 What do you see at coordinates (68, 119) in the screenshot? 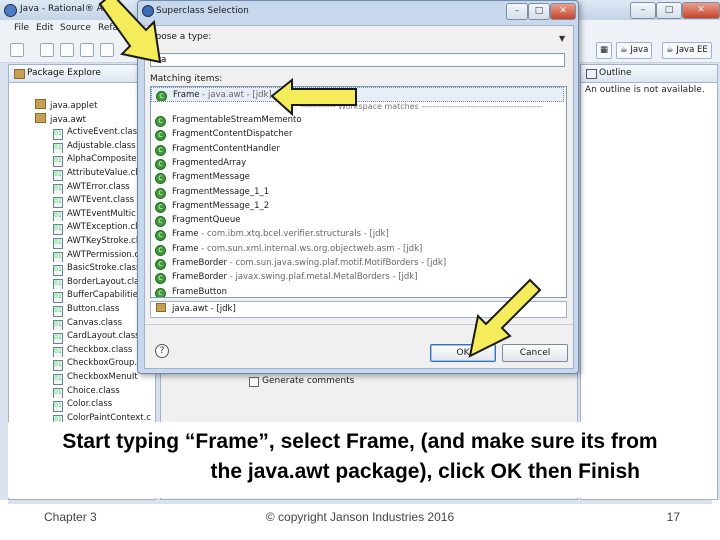
I see `tree-item-label: java.awt` at bounding box center [68, 119].